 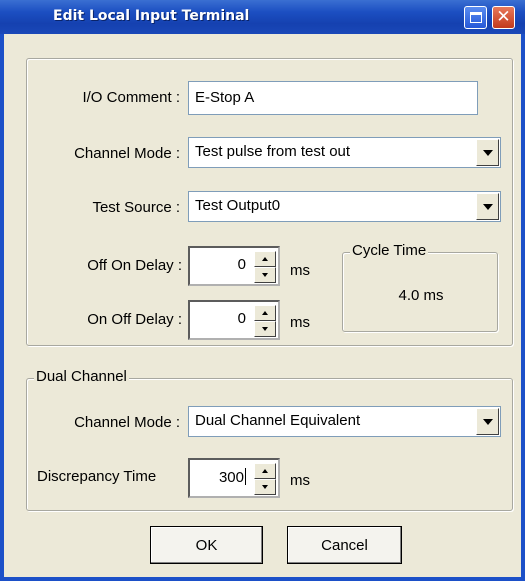 I want to click on on-off-delay-decrement-button, so click(x=265, y=329).